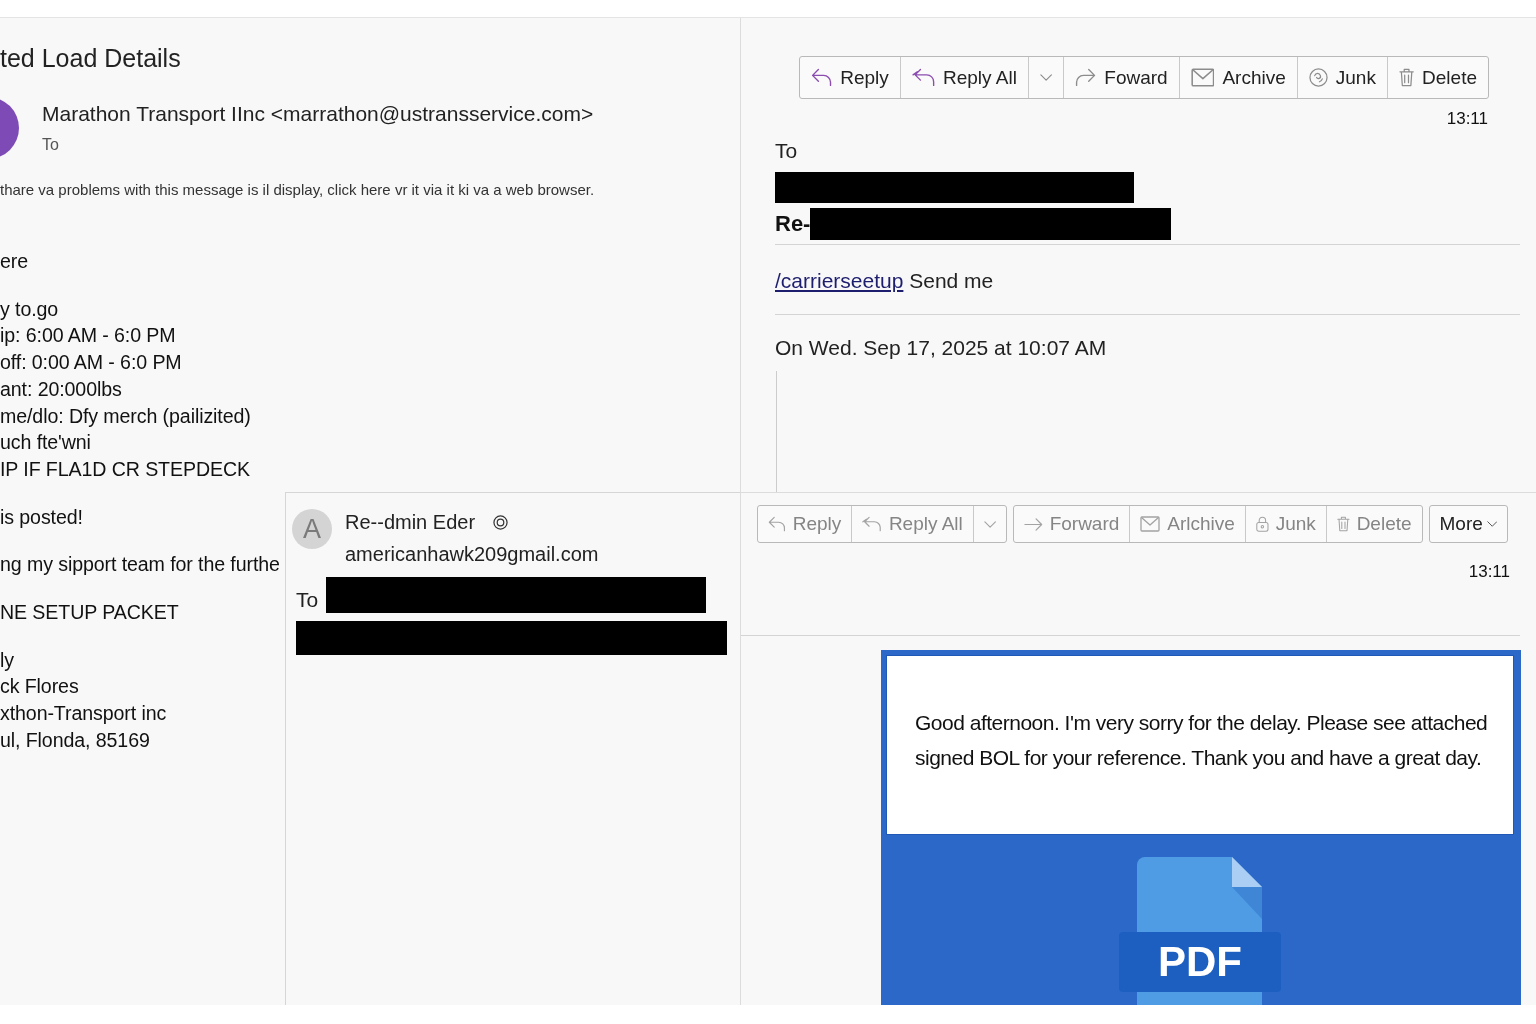 Image resolution: width=1536 pixels, height=1024 pixels. What do you see at coordinates (41, 517) in the screenshot?
I see `body-line: is posted!` at bounding box center [41, 517].